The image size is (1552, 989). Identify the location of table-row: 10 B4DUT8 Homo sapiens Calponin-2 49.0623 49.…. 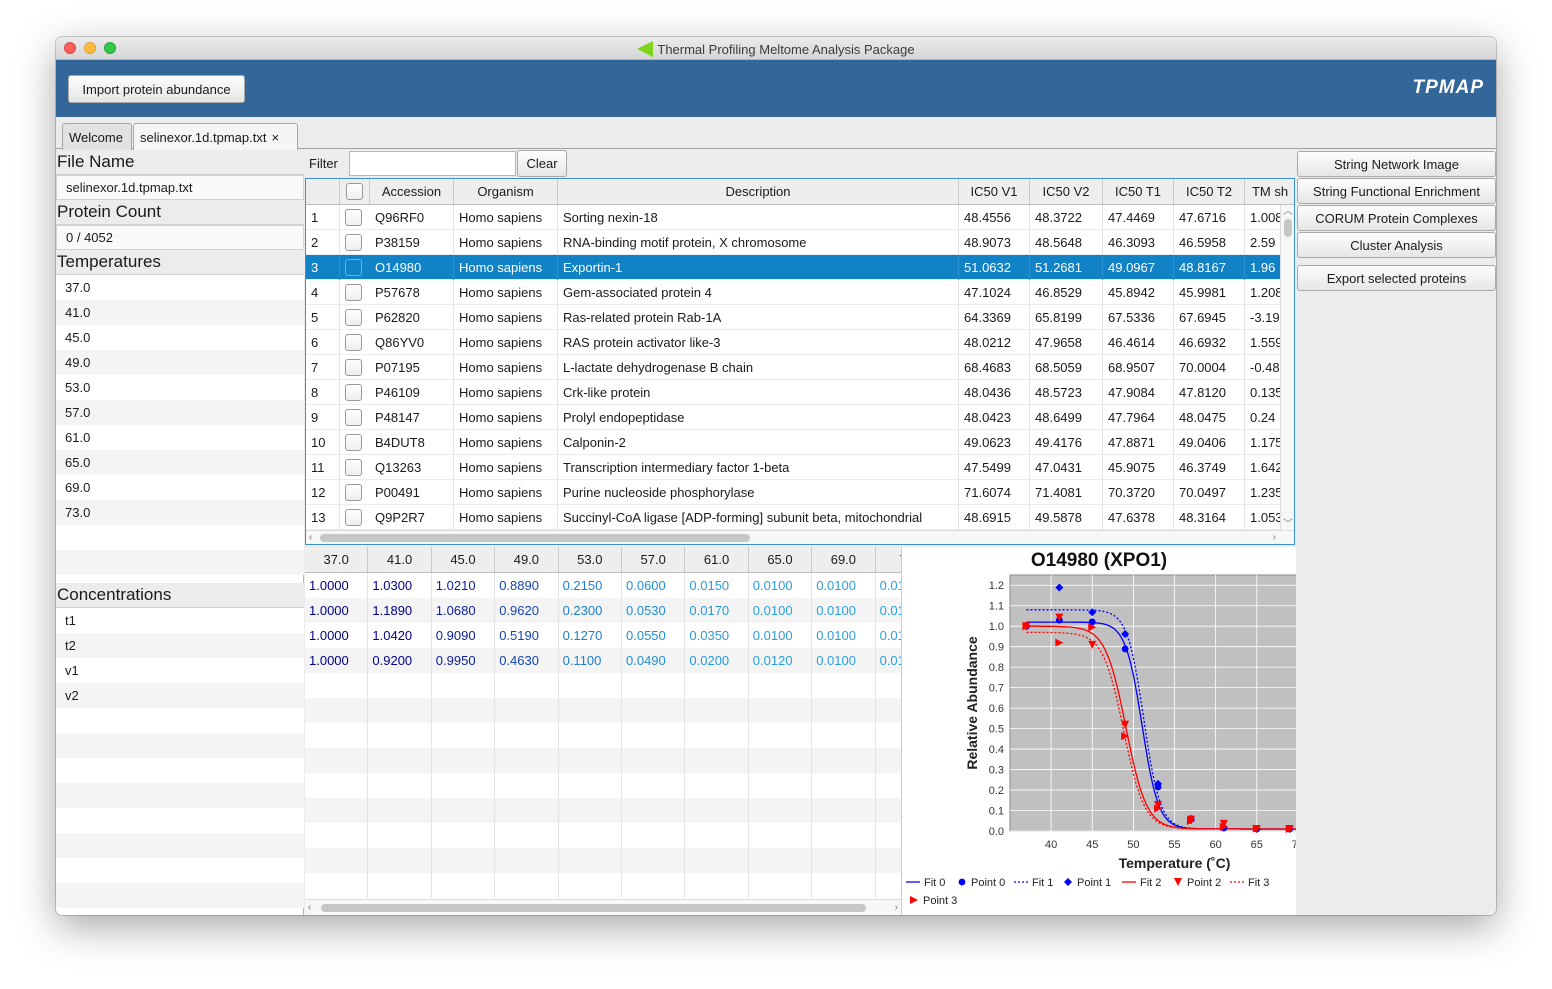
(794, 442).